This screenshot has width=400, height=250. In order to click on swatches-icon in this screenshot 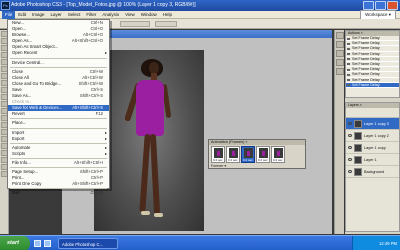, I will do `click(340, 44)`.